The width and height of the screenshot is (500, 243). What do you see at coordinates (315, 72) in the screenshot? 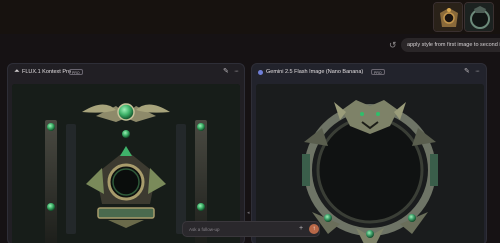
I see `model-name: Gemini 2.5 Flash Image (Nano Banana)` at bounding box center [315, 72].